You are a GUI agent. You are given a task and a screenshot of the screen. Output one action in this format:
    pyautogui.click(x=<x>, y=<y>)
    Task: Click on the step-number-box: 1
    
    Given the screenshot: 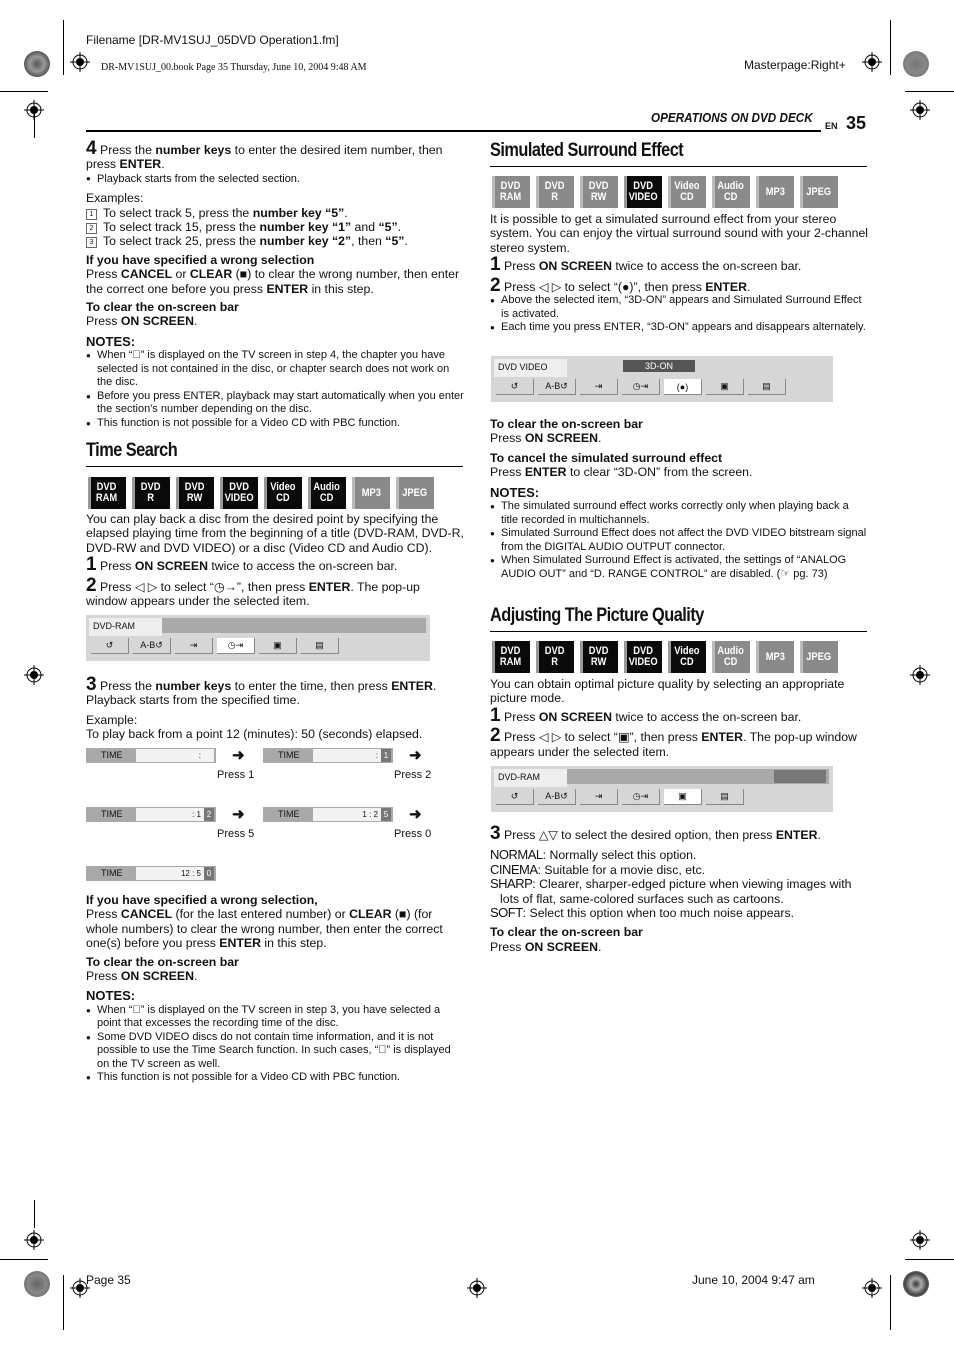 What is the action you would take?
    pyautogui.click(x=91, y=214)
    